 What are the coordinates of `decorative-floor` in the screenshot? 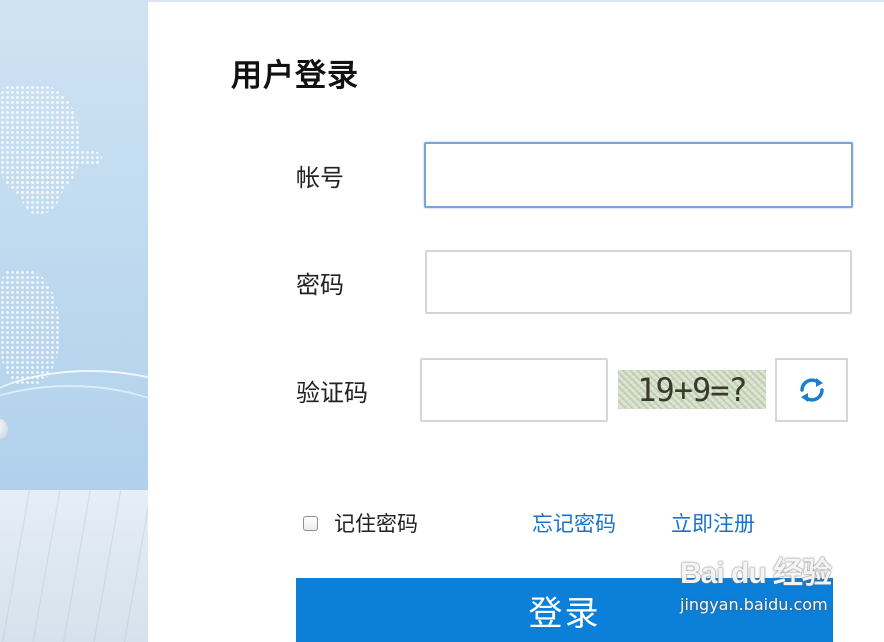 It's located at (74, 566).